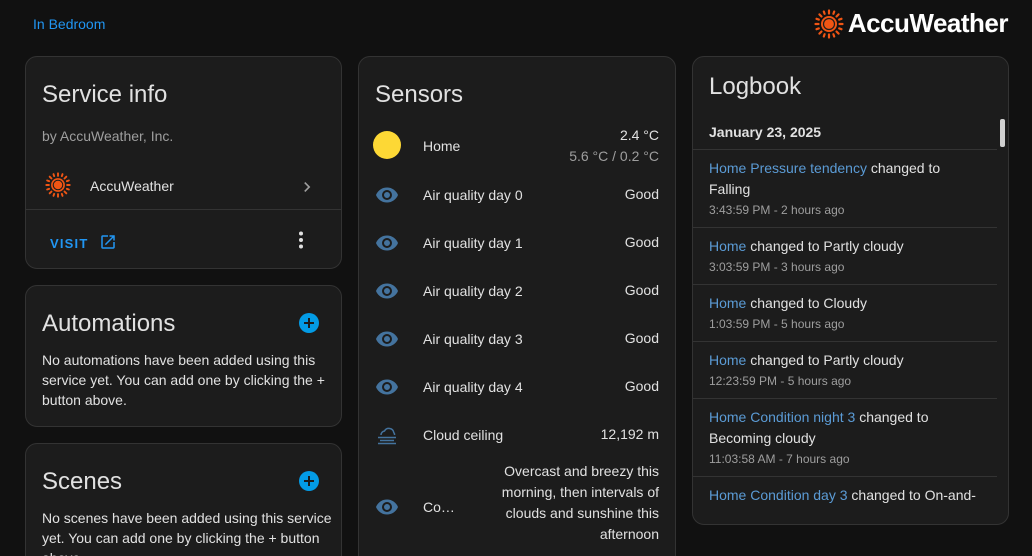  What do you see at coordinates (387, 145) in the screenshot?
I see `sun-icon` at bounding box center [387, 145].